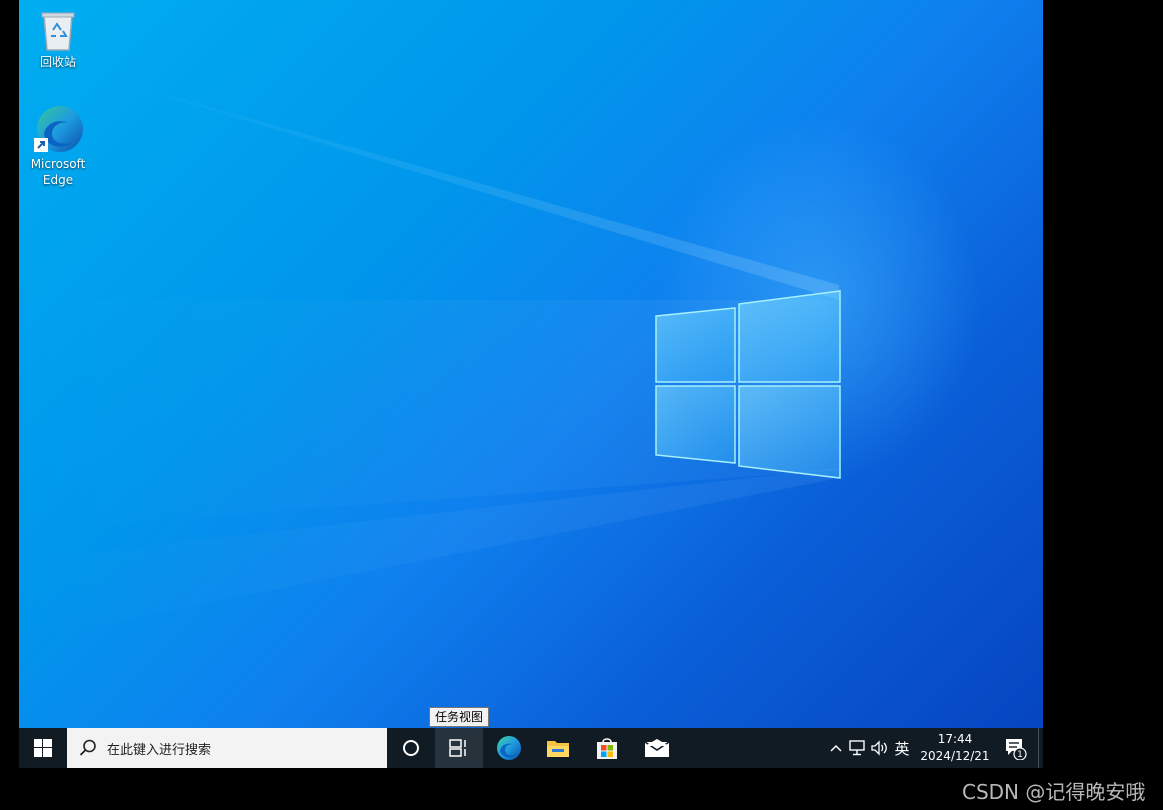 This screenshot has width=1163, height=810. I want to click on desktop-icon-label: 回收站, so click(57, 62).